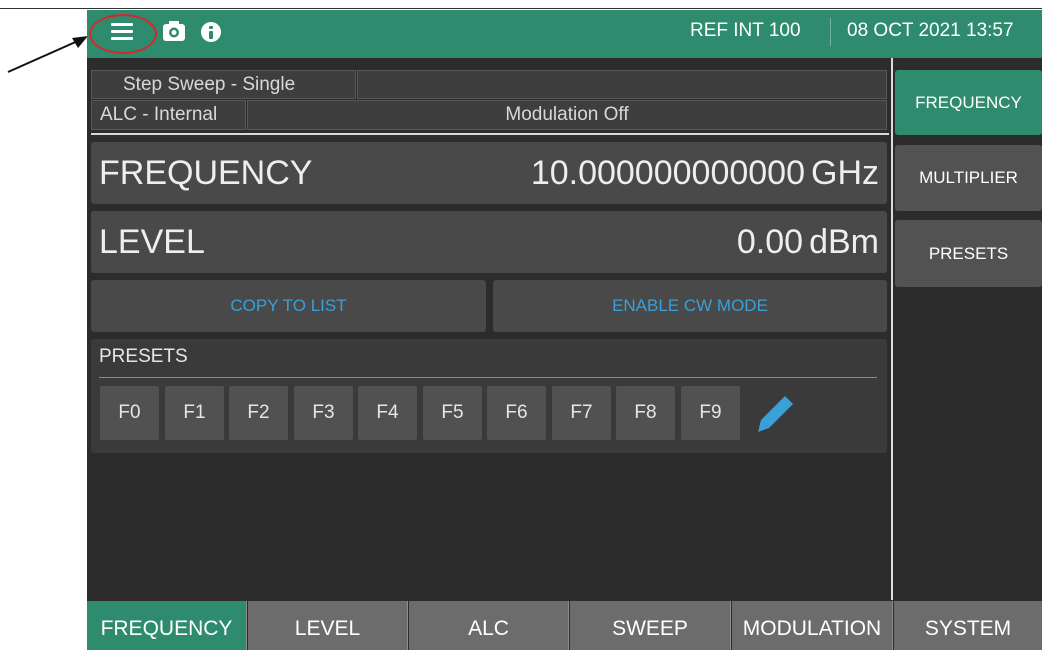  I want to click on callout-highlight-ring, so click(123, 34).